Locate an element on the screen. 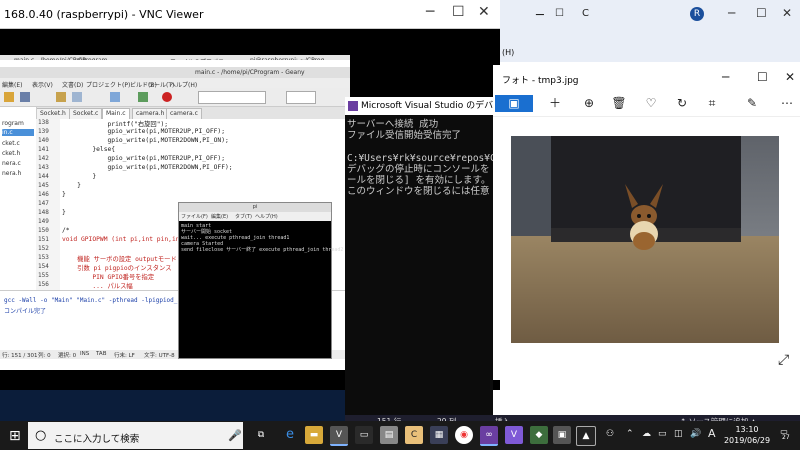  people-icon: ⚇ is located at coordinates (610, 434).